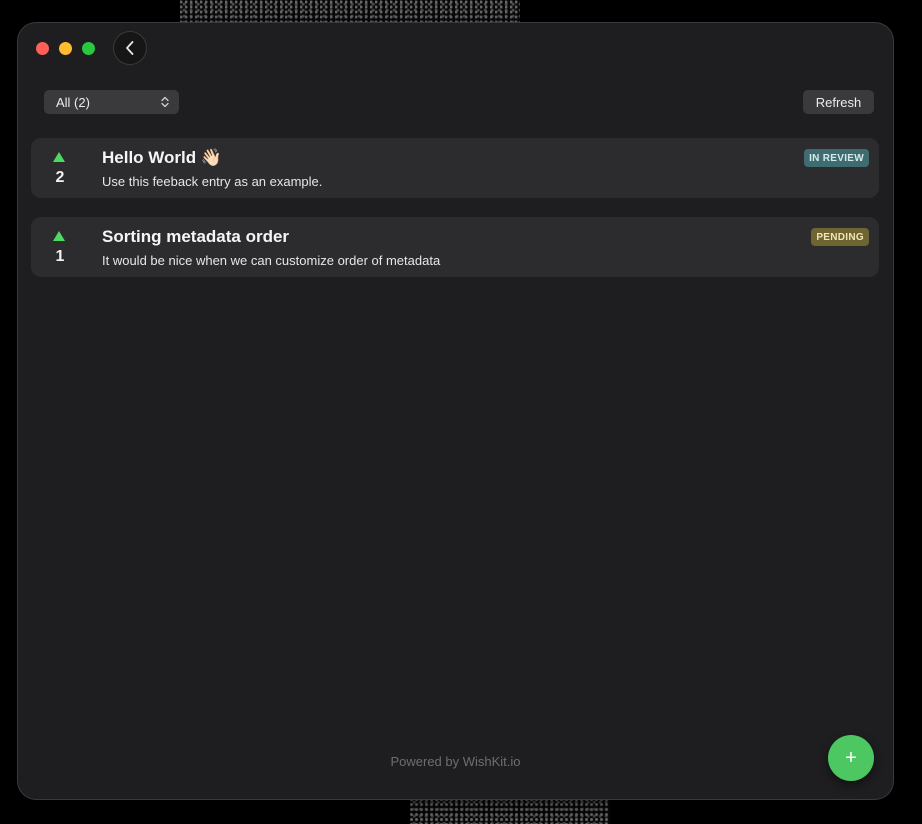 This screenshot has height=824, width=922. Describe the element at coordinates (510, 811) in the screenshot. I see `desktop-background-bottom` at that location.